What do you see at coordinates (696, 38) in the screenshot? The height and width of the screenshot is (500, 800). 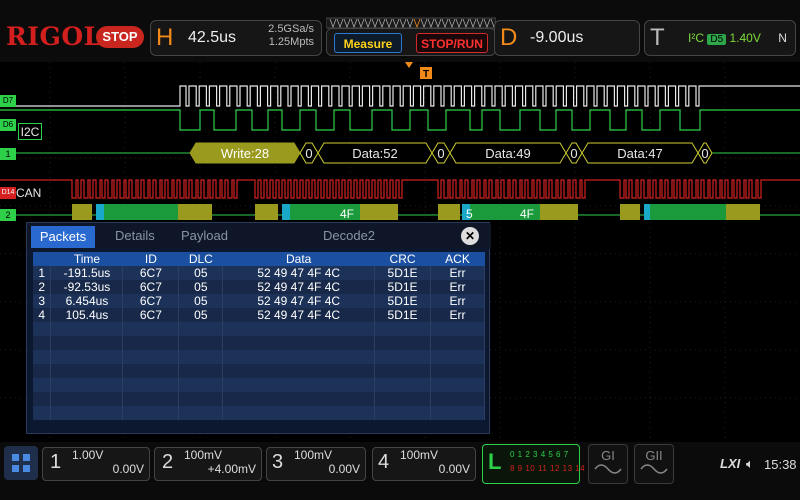 I see `trigger-type: I²C` at bounding box center [696, 38].